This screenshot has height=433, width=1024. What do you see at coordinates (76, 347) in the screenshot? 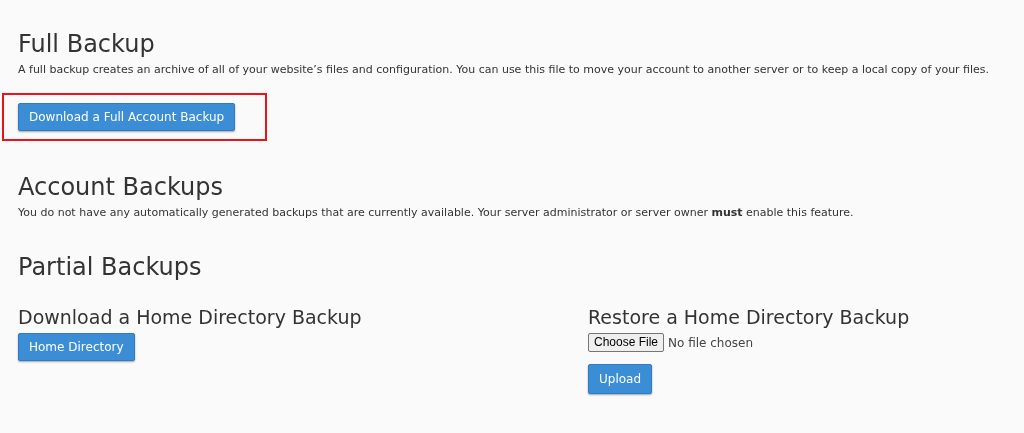
I see `home-directory-button: Home Directory` at bounding box center [76, 347].